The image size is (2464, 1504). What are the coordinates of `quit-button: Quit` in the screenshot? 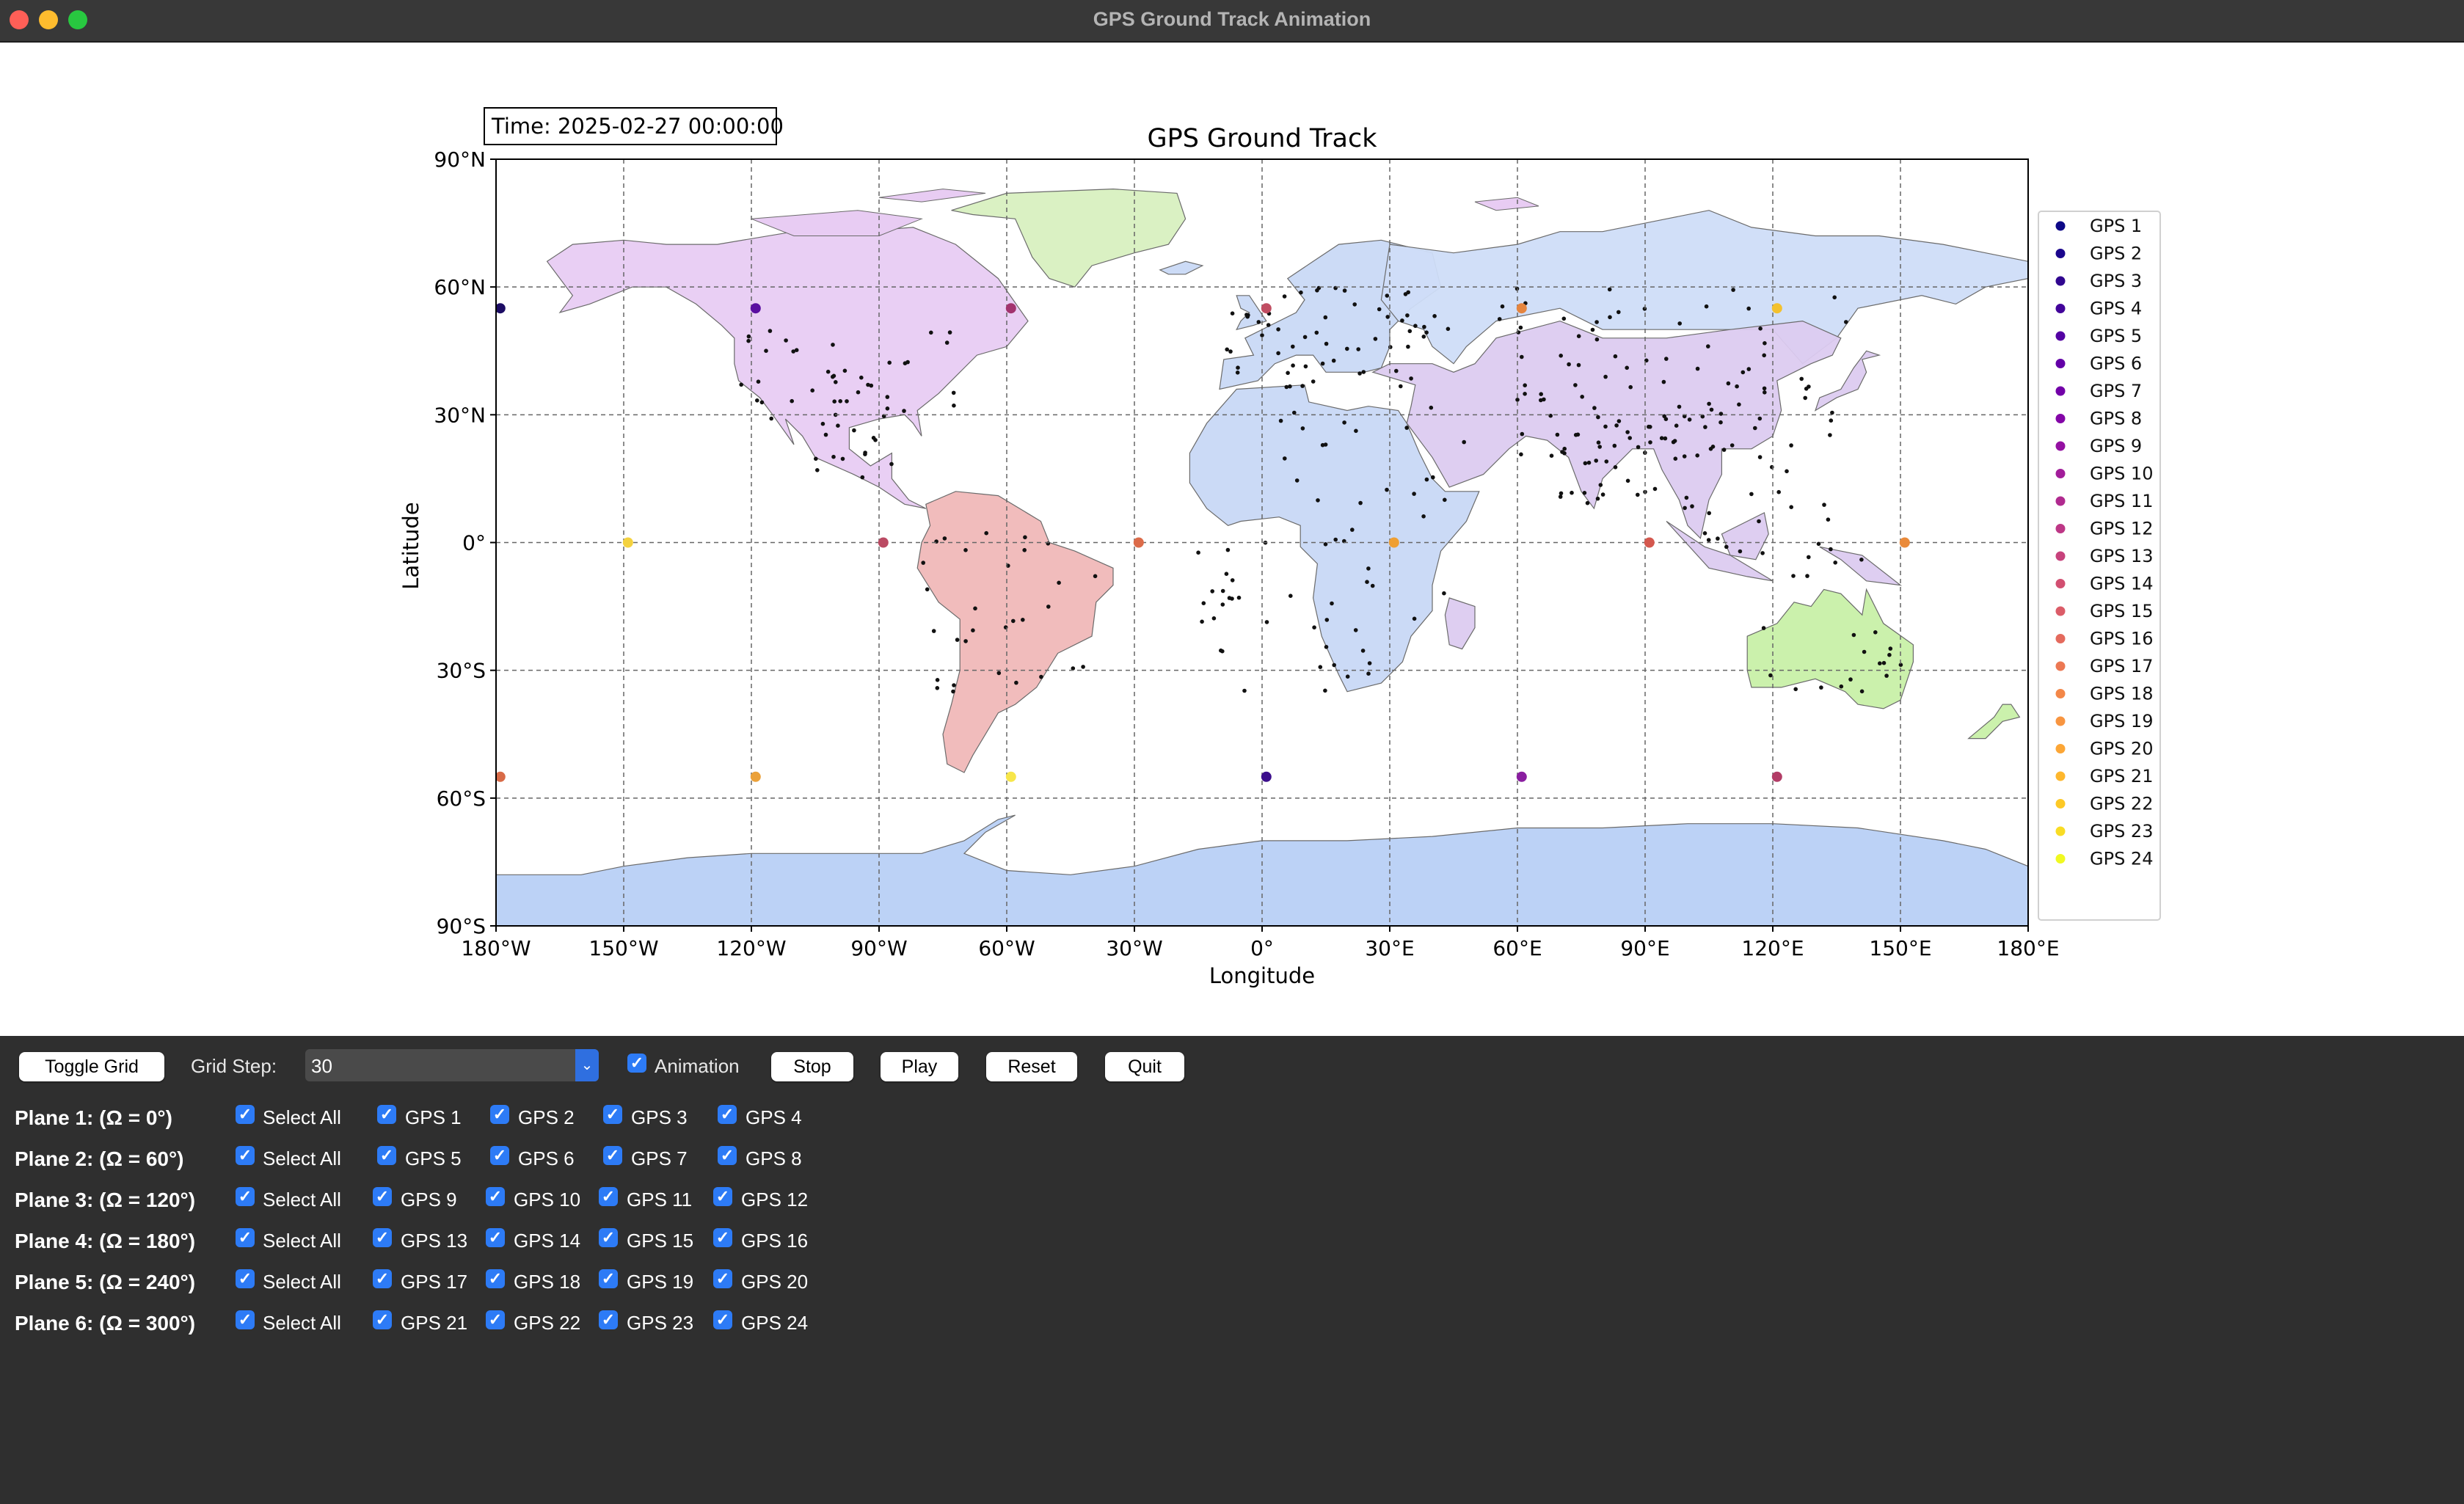 It's located at (1144, 1066).